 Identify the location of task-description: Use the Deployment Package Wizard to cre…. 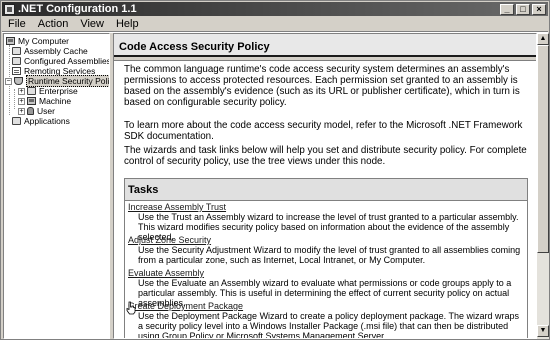
(329, 325).